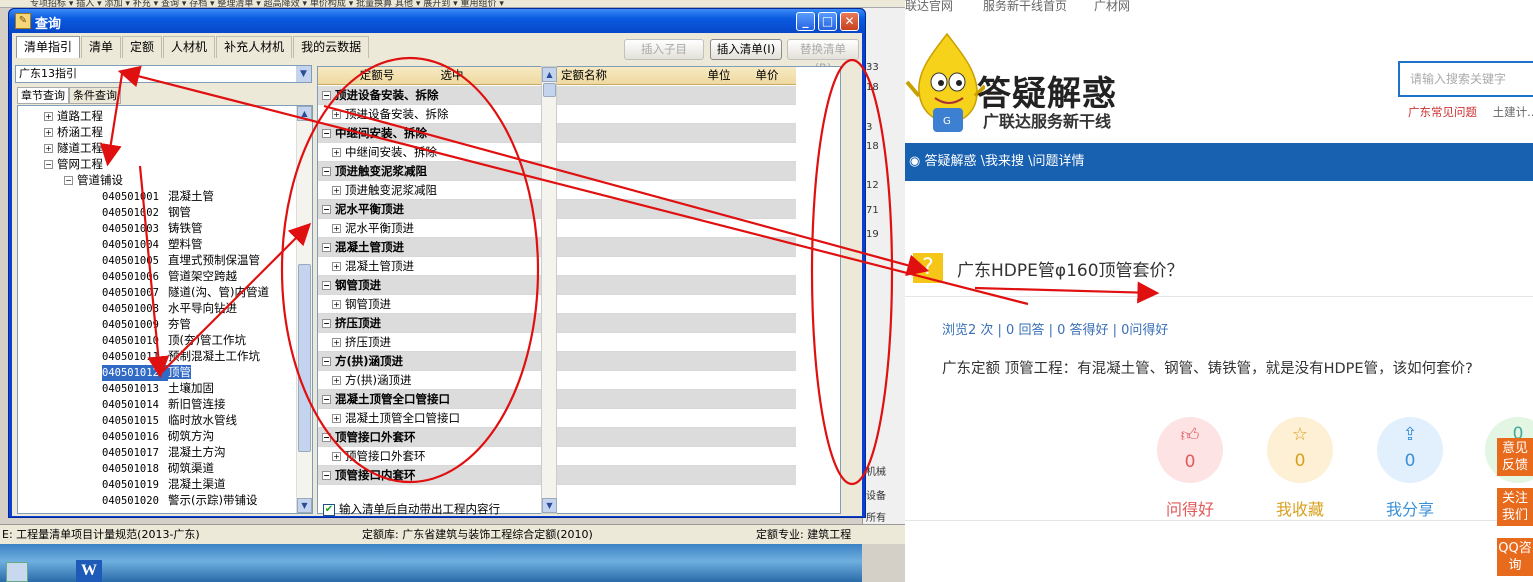 This screenshot has height=582, width=1533. I want to click on grid-group-row: − 顶进设备安装、拆除, so click(557, 95).